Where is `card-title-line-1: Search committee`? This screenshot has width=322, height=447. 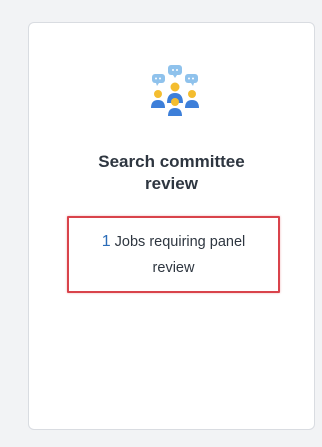 card-title-line-1: Search committee is located at coordinates (171, 161).